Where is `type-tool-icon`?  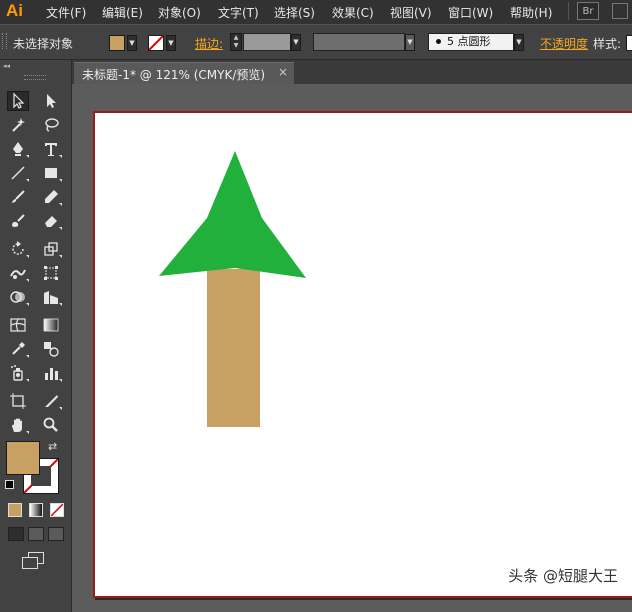
type-tool-icon is located at coordinates (51, 149).